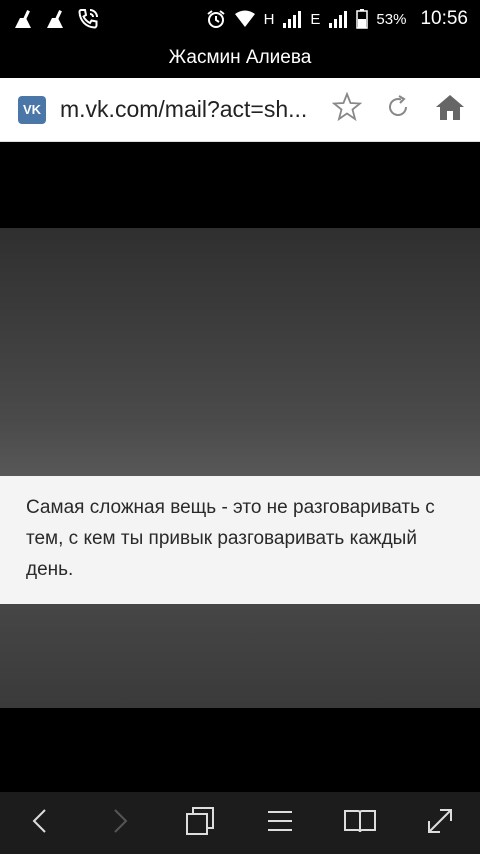 The height and width of the screenshot is (854, 480). I want to click on fullscreen-icon, so click(440, 823).